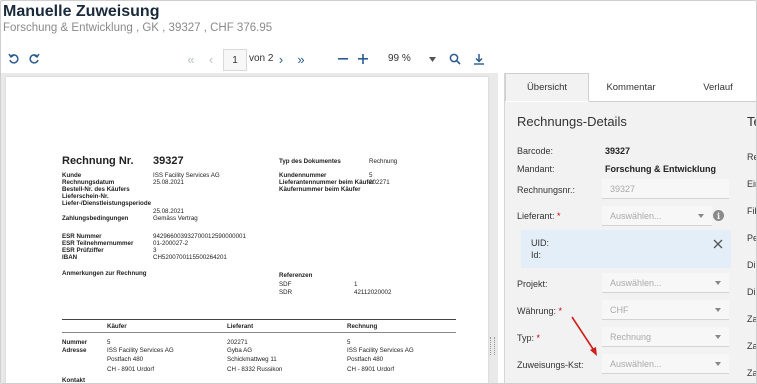 The image size is (757, 384). I want to click on doc-label: SDF, so click(285, 284).